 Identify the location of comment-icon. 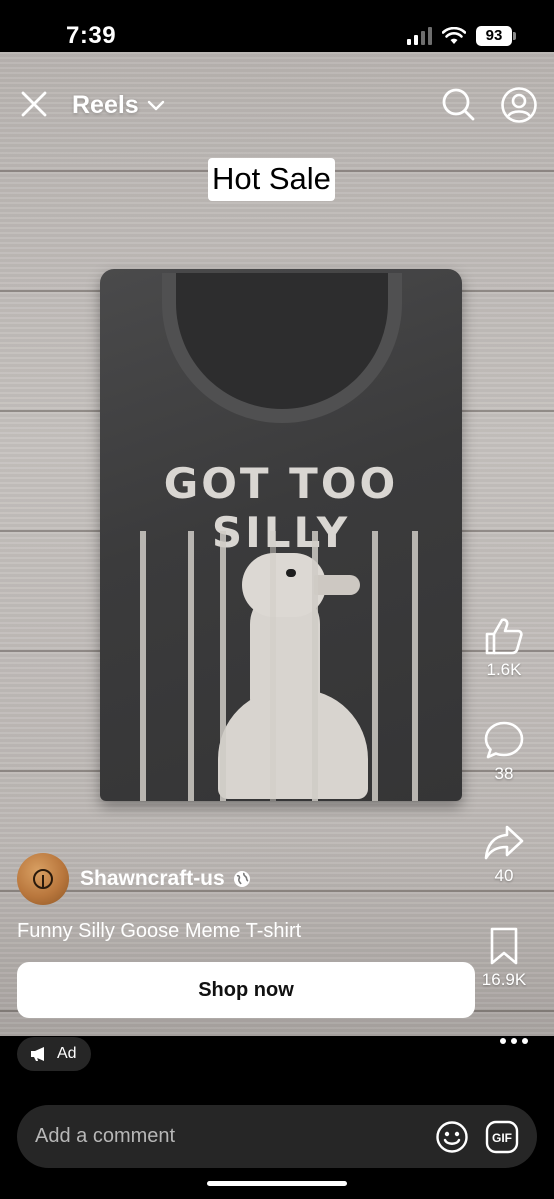
(504, 740).